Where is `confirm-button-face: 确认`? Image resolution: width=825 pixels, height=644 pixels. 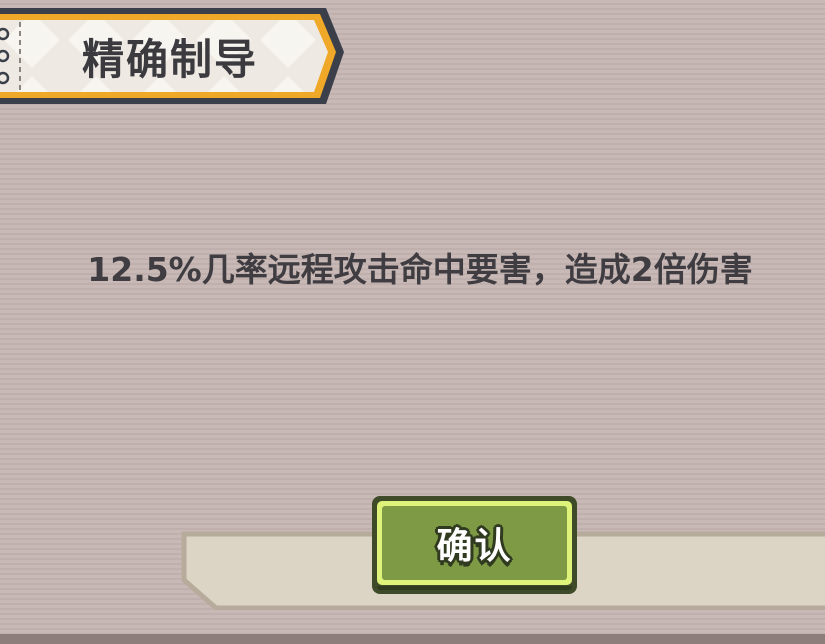 confirm-button-face: 确认 is located at coordinates (474, 543).